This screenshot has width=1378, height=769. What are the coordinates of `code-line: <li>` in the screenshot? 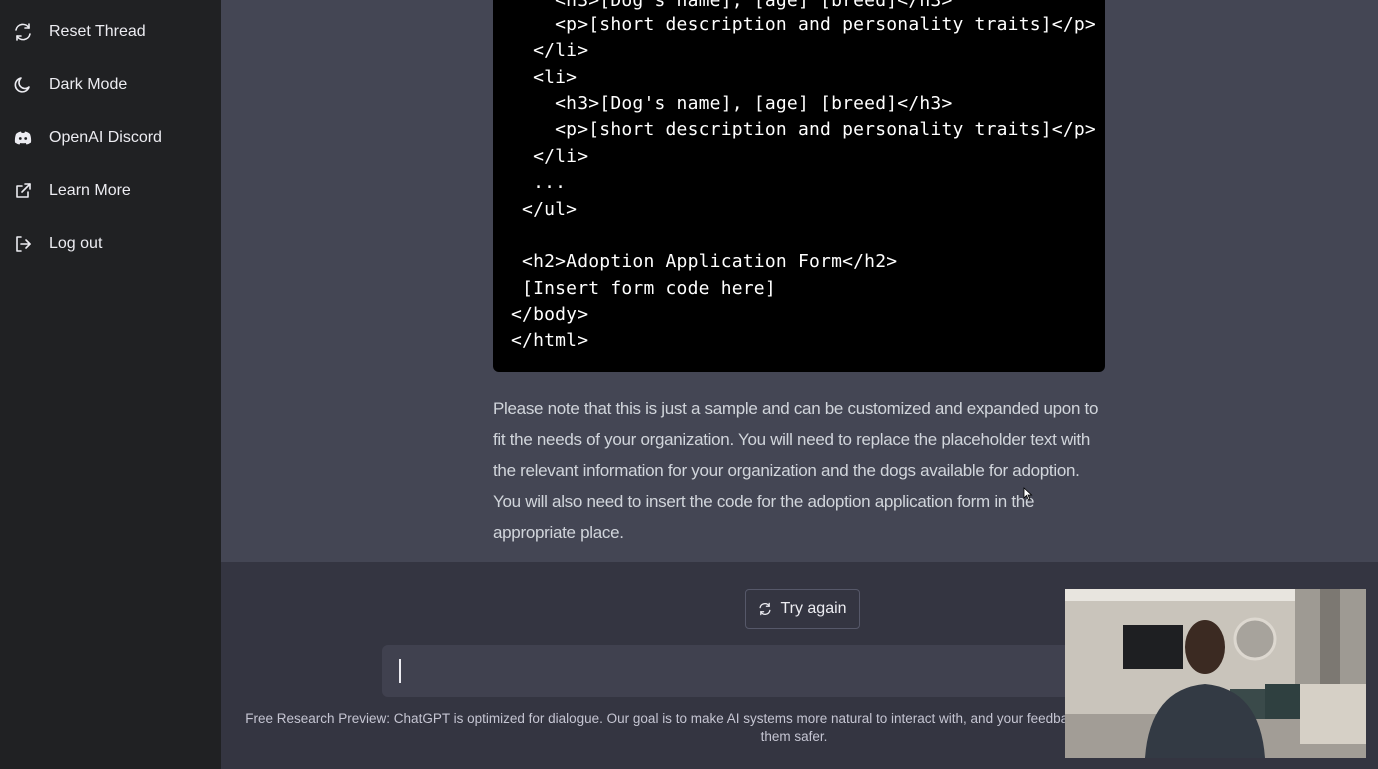 It's located at (544, 77).